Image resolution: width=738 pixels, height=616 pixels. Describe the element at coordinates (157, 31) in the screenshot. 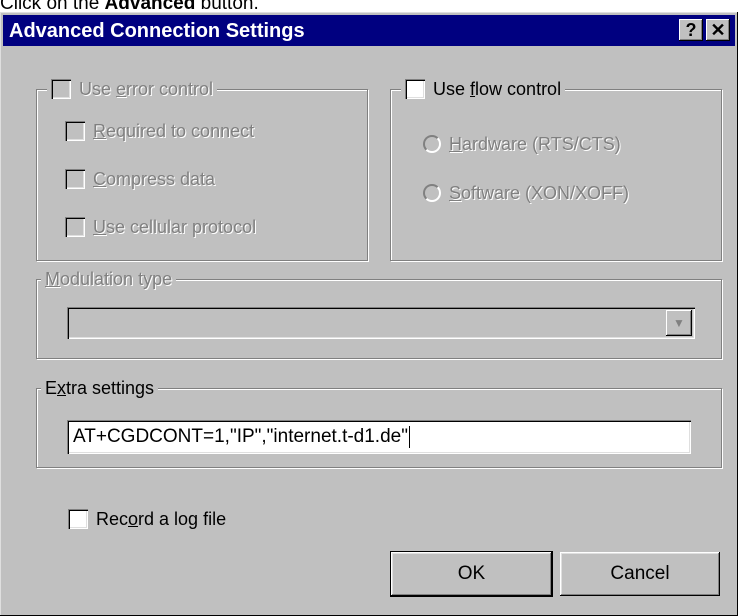

I see `window-title: Advanced Connection Settings` at that location.